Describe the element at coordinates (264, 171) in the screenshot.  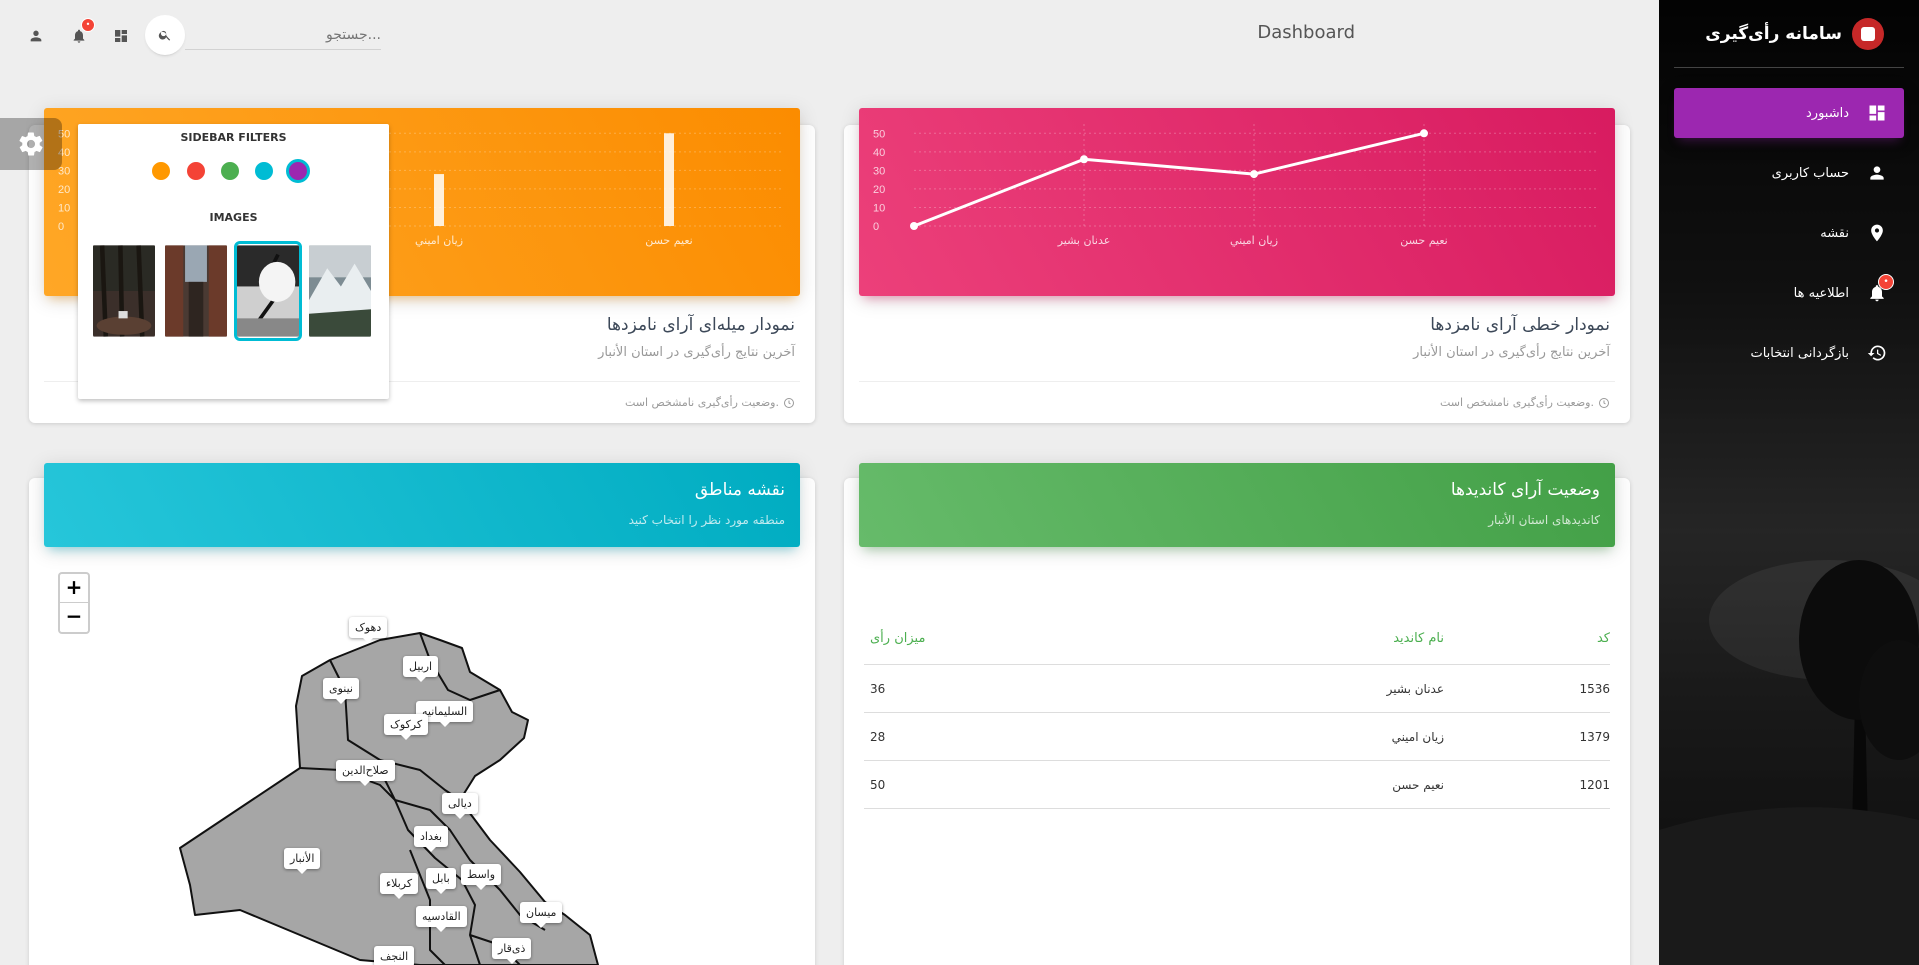
I see `color-swatch-cyan` at that location.